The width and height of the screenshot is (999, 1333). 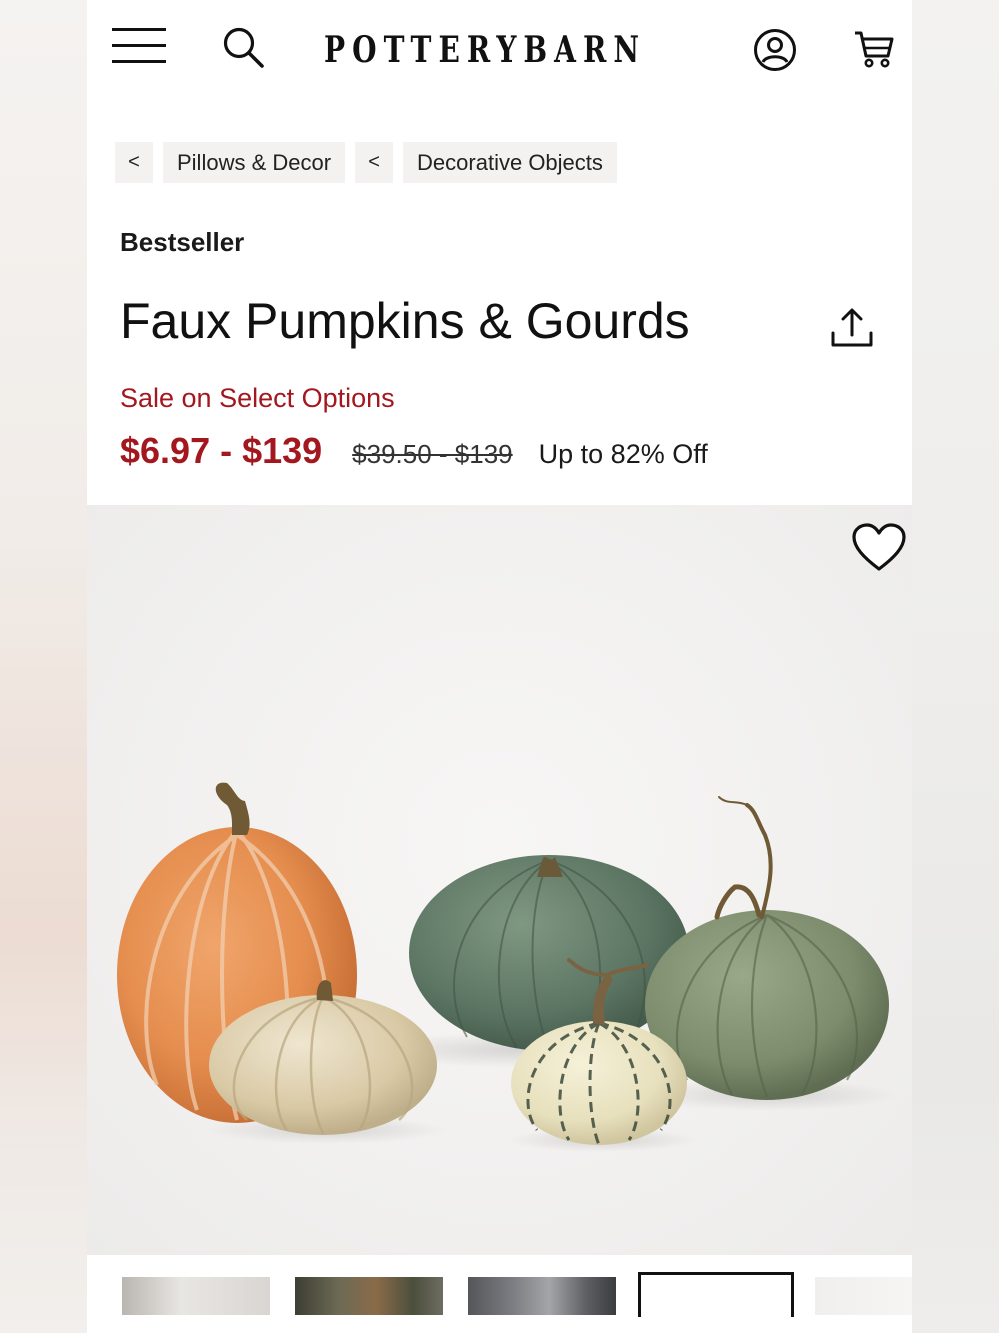 What do you see at coordinates (243, 47) in the screenshot?
I see `search-icon` at bounding box center [243, 47].